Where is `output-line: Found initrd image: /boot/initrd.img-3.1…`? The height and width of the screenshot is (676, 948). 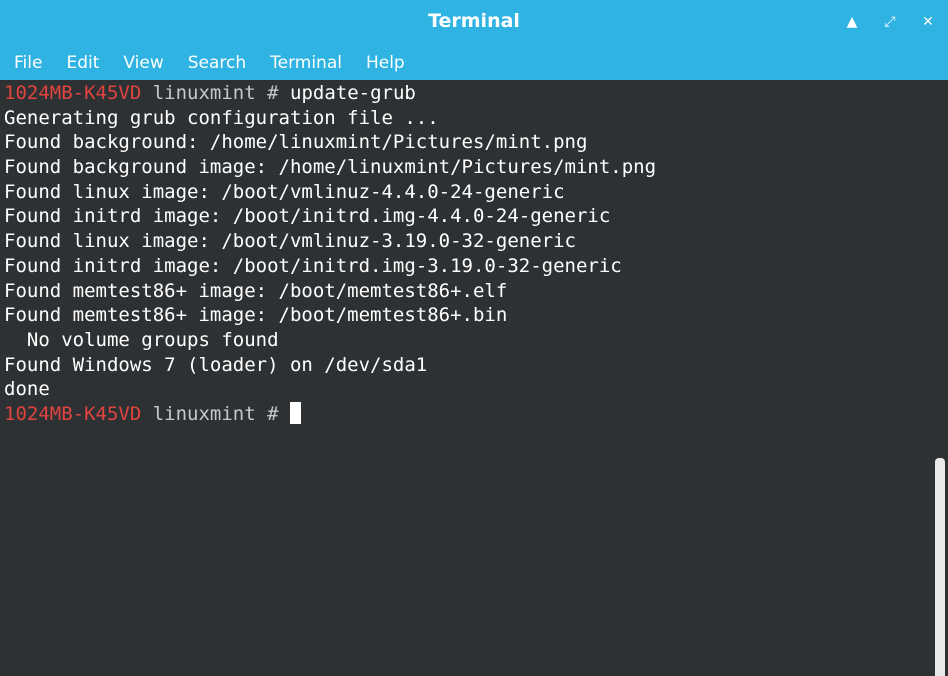 output-line: Found initrd image: /boot/initrd.img-3.1… is located at coordinates (313, 265).